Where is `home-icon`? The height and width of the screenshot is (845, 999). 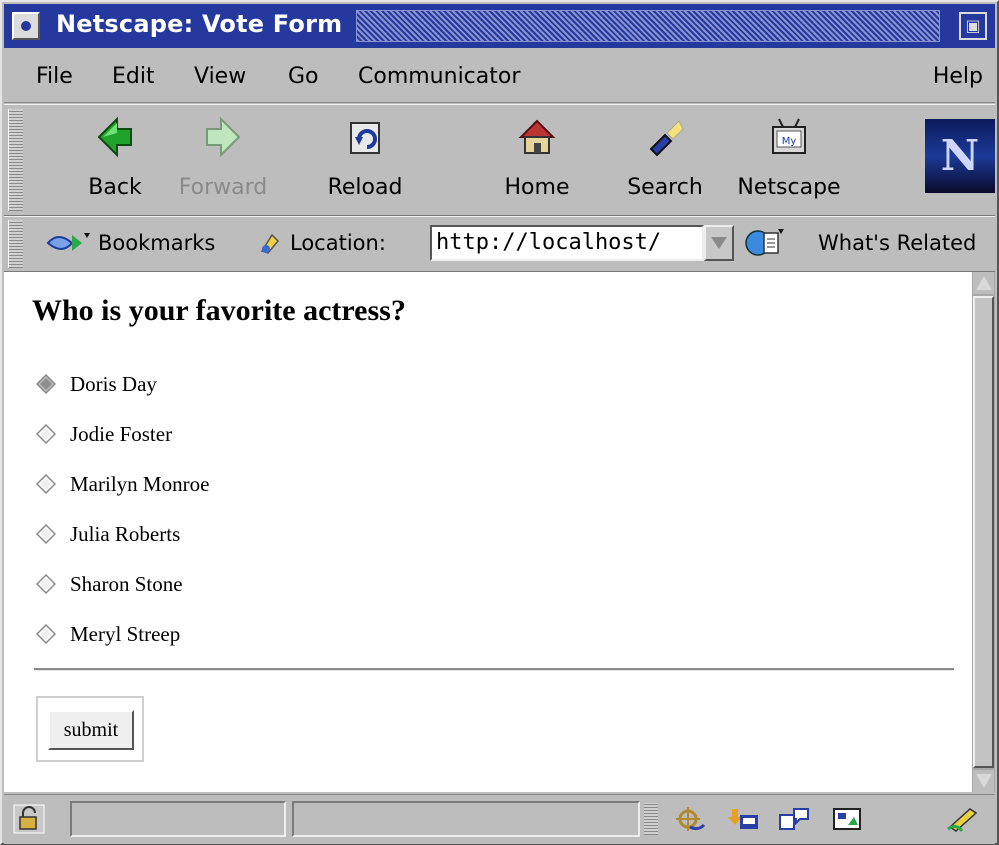 home-icon is located at coordinates (537, 136).